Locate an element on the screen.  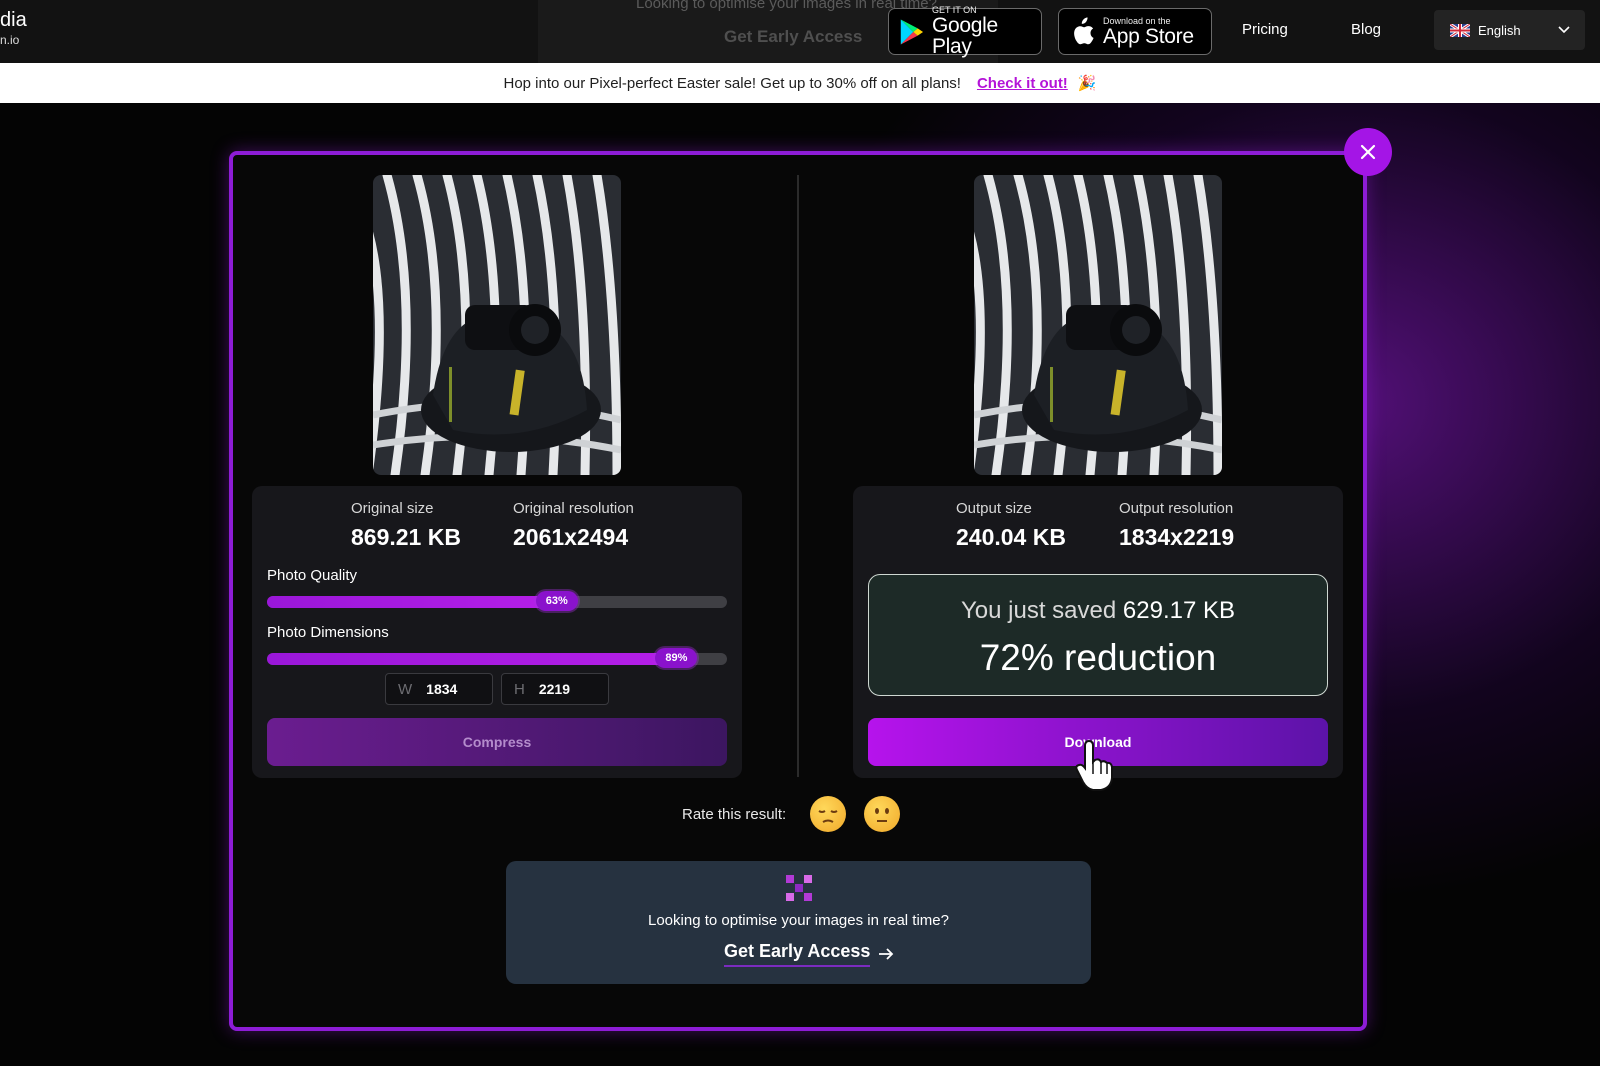
original-resolution-stat: Original resolution 2061x2494 is located at coordinates (573, 525).